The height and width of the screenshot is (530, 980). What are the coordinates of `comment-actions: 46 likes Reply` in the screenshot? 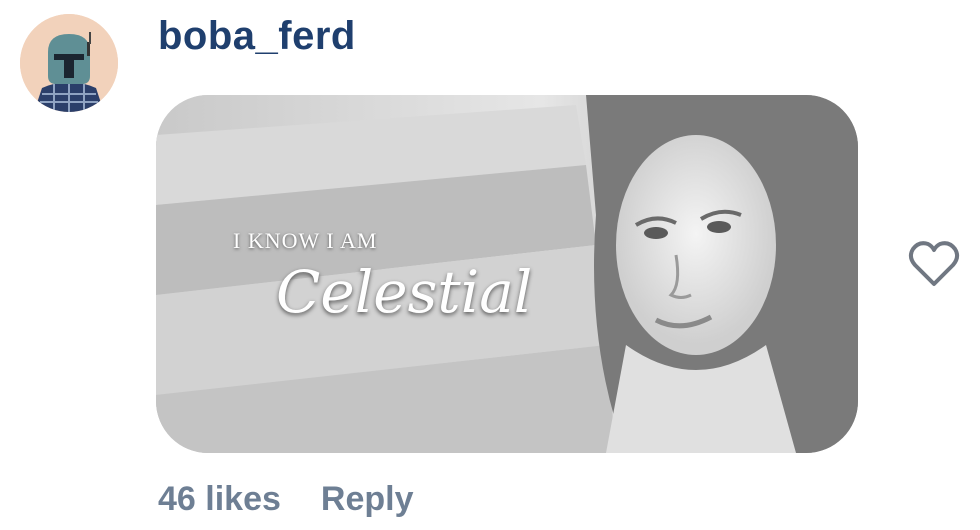 It's located at (285, 499).